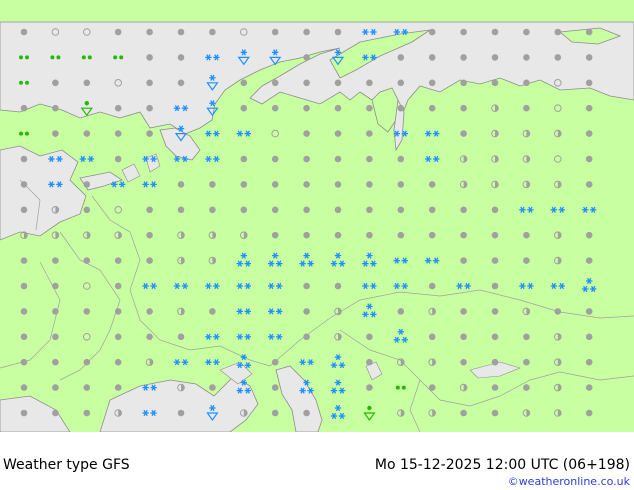 This screenshot has height=490, width=634. I want to click on map-title-model: Weather type GFS, so click(66, 465).